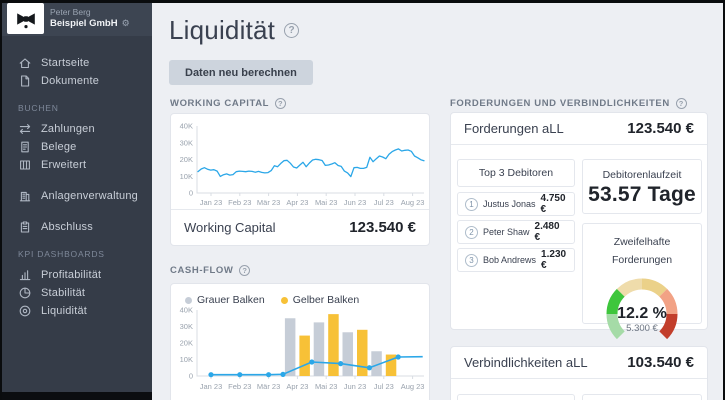 This screenshot has height=400, width=725. I want to click on rank-badge: 3, so click(471, 260).